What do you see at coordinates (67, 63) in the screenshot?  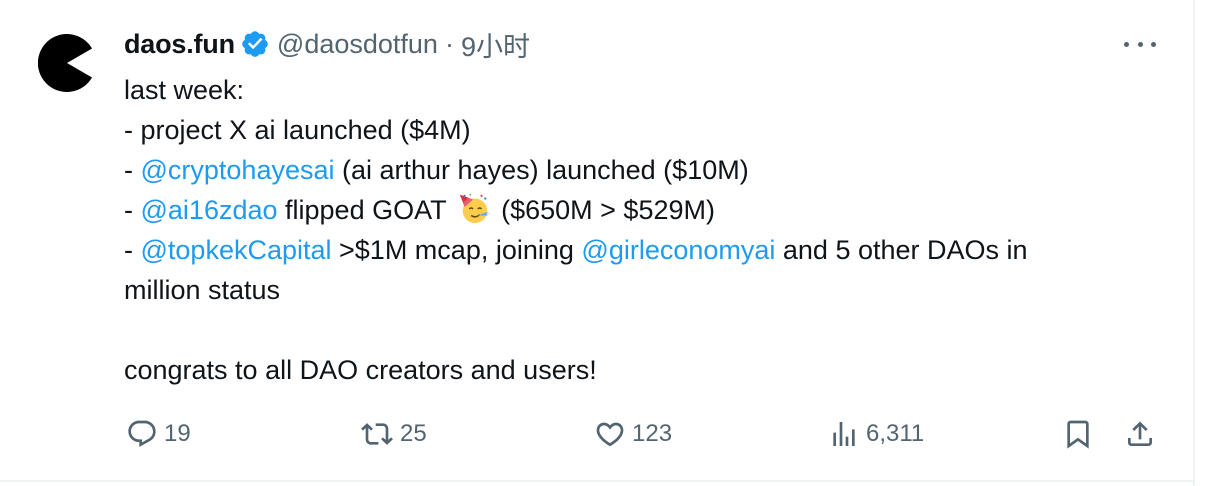 I see `avatar` at bounding box center [67, 63].